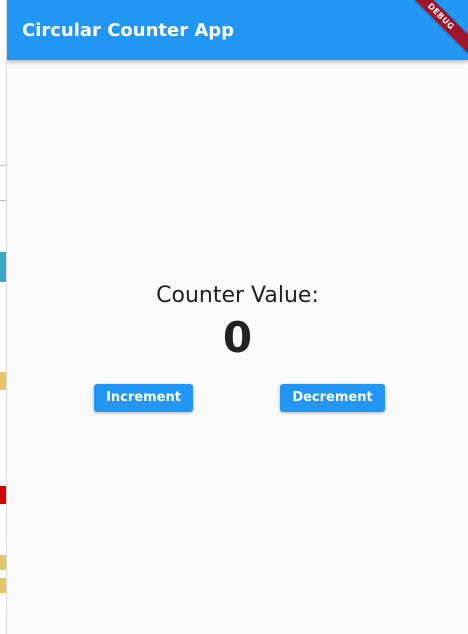  Describe the element at coordinates (128, 30) in the screenshot. I see `app-bar-title: Circular Counter App` at that location.